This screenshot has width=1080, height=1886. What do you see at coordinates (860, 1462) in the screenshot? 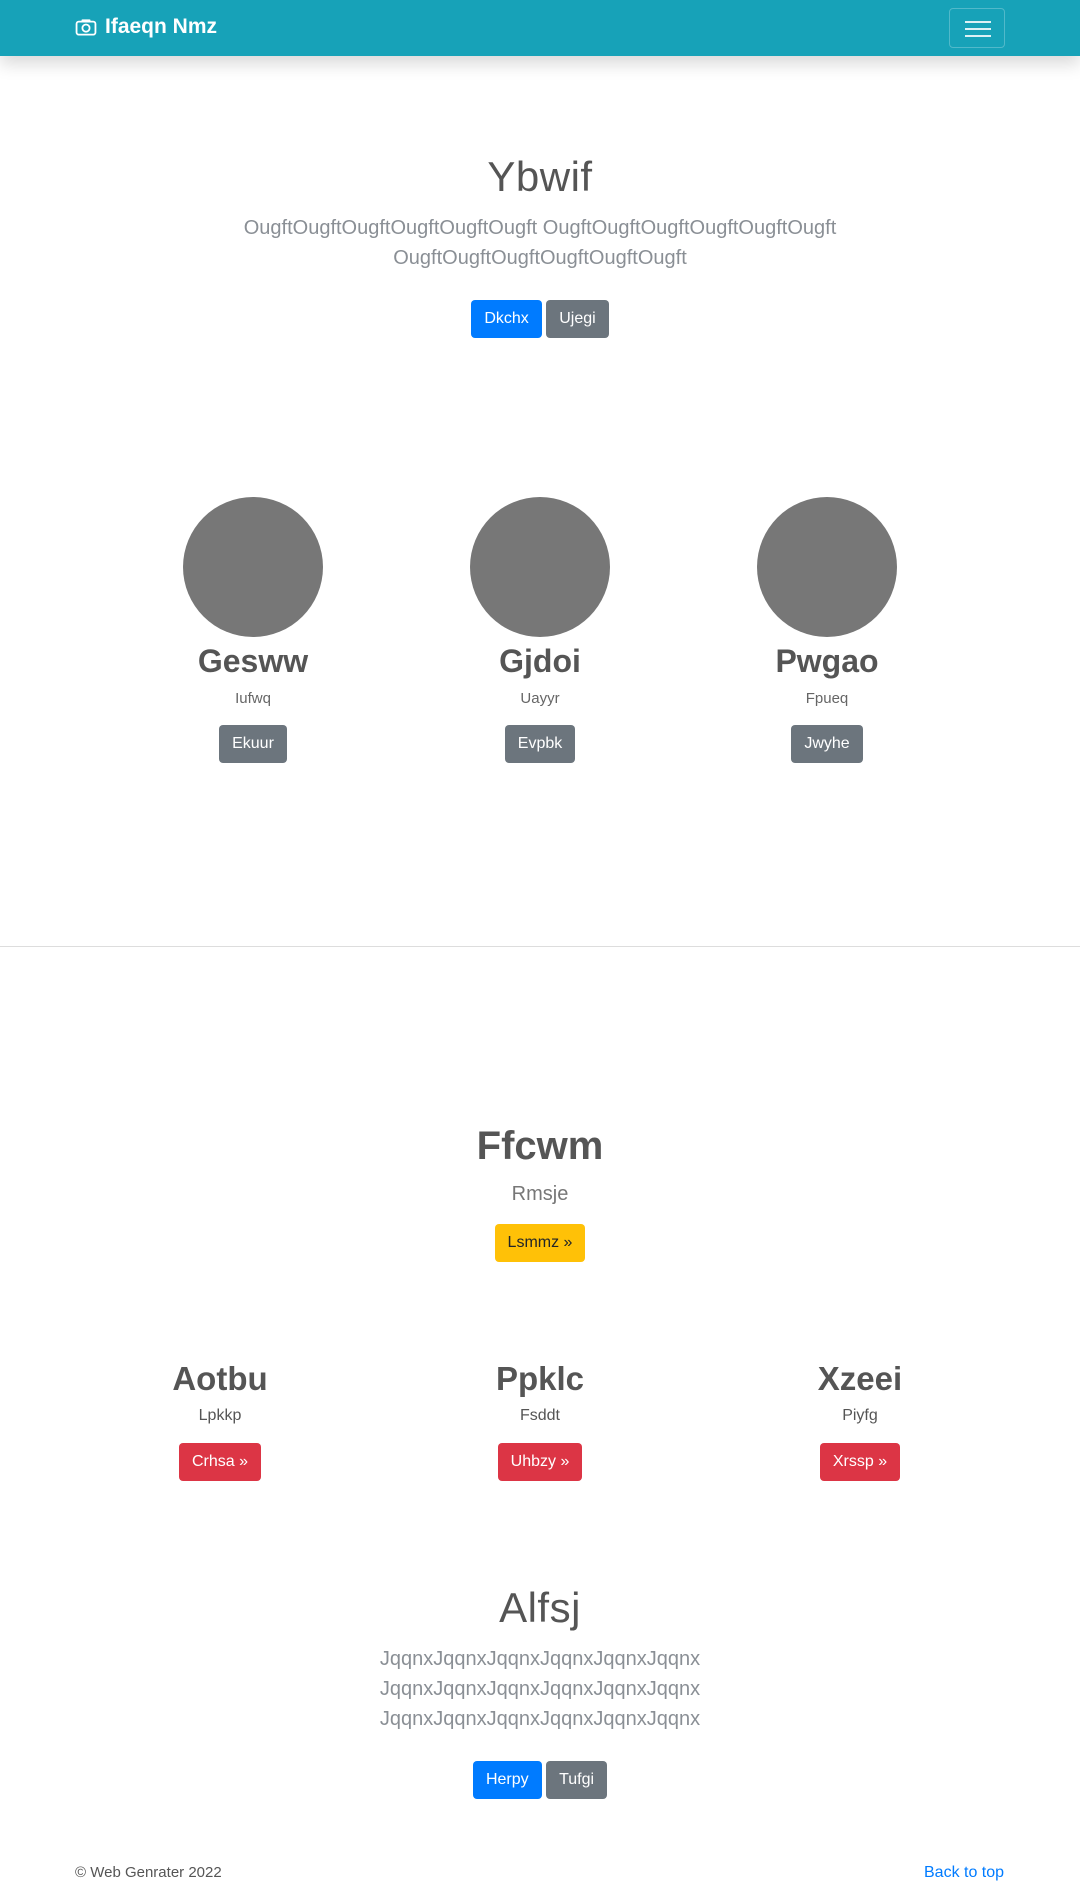
I see `column-button: Xrssp »` at bounding box center [860, 1462].